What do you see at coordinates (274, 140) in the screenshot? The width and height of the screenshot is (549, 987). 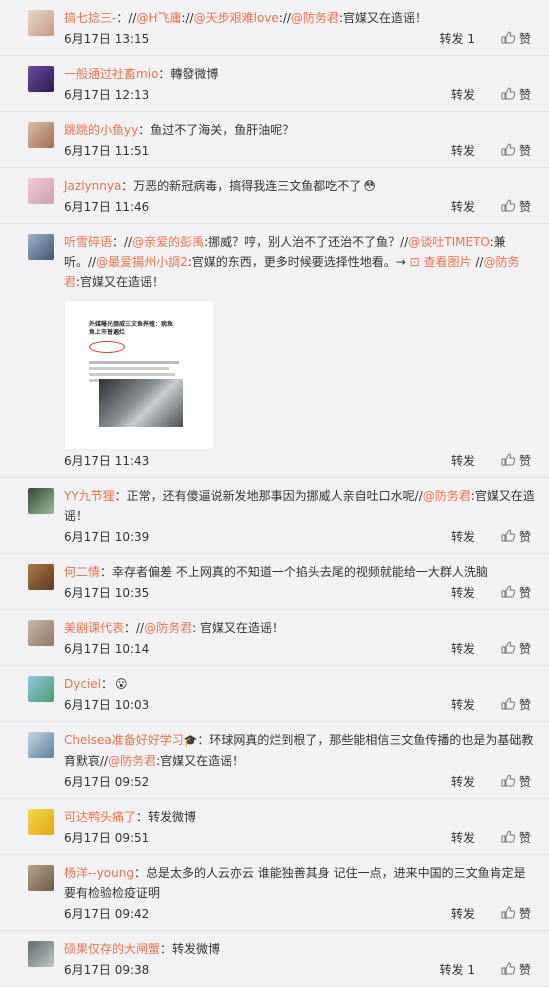 I see `comment-item: 跳跳的小鱼yy：鱼过不了海关，鱼肝油呢？ 6月17日 11:51 转发 赞` at bounding box center [274, 140].